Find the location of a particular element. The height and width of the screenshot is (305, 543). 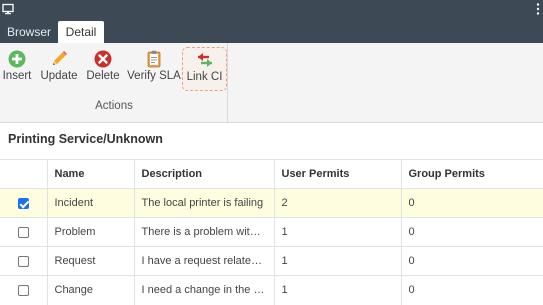

more-options-icon is located at coordinates (538, 9).